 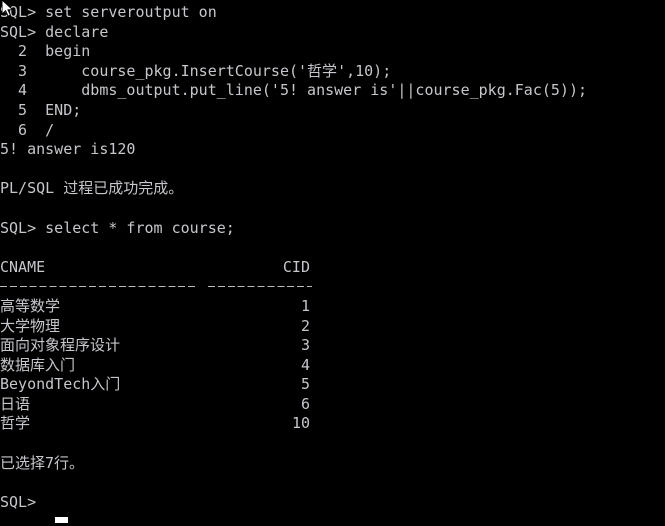 What do you see at coordinates (123, 188) in the screenshot?
I see `plsql-success-message: 过程已成功完成。` at bounding box center [123, 188].